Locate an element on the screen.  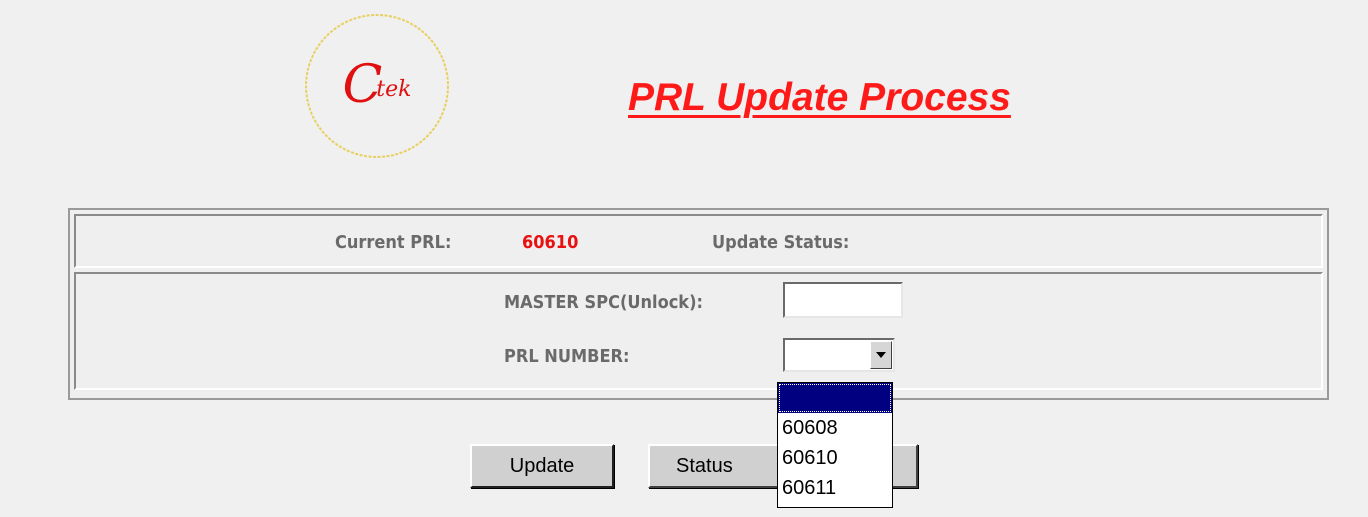
dropdown-arrow-button is located at coordinates (881, 355).